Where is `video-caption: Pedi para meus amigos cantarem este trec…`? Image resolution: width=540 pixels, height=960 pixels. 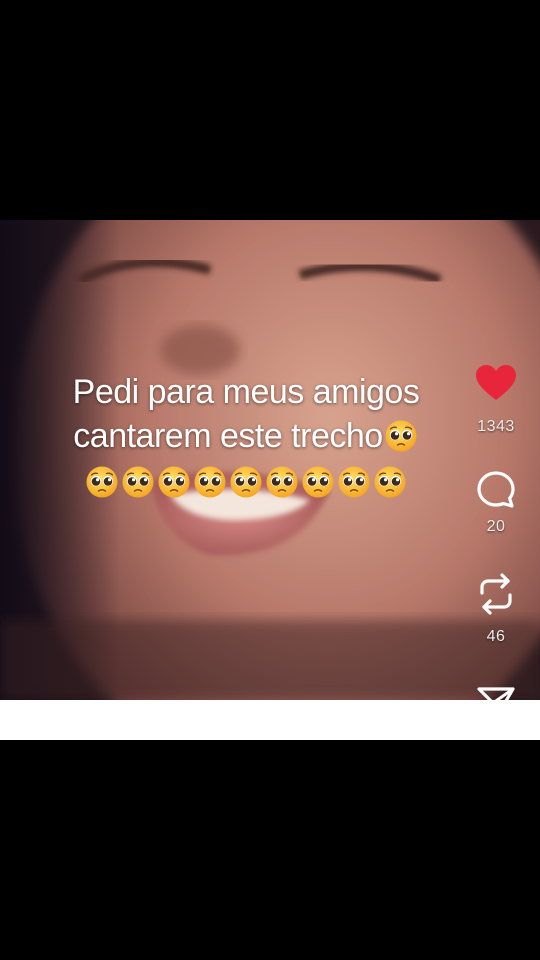 video-caption: Pedi para meus amigos cantarem este trec… is located at coordinates (246, 437).